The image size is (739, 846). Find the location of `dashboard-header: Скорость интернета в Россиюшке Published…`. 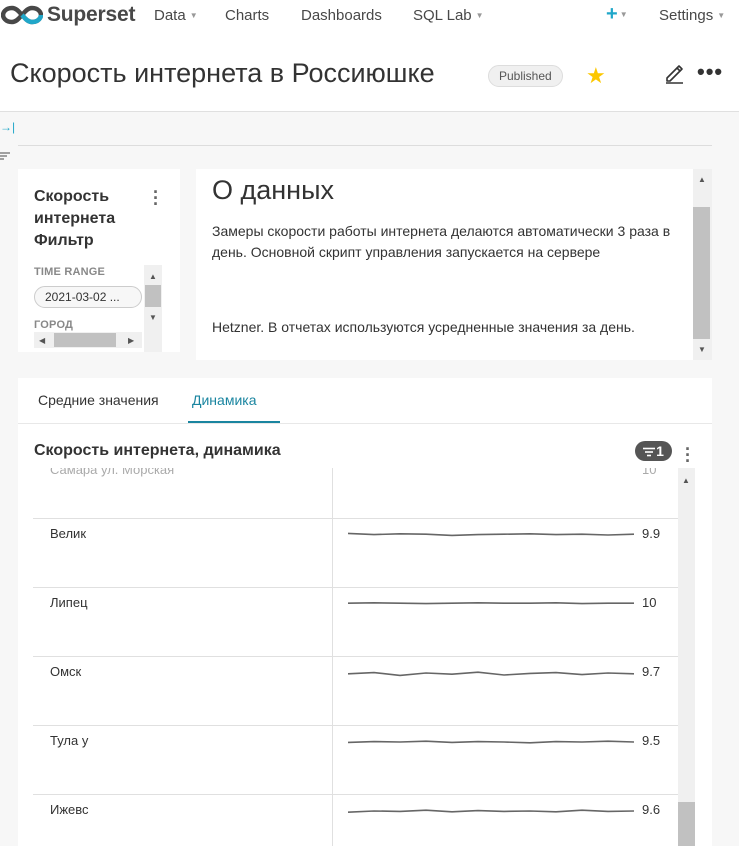

dashboard-header: Скорость интернета в Россиюшке Published… is located at coordinates (369, 72).